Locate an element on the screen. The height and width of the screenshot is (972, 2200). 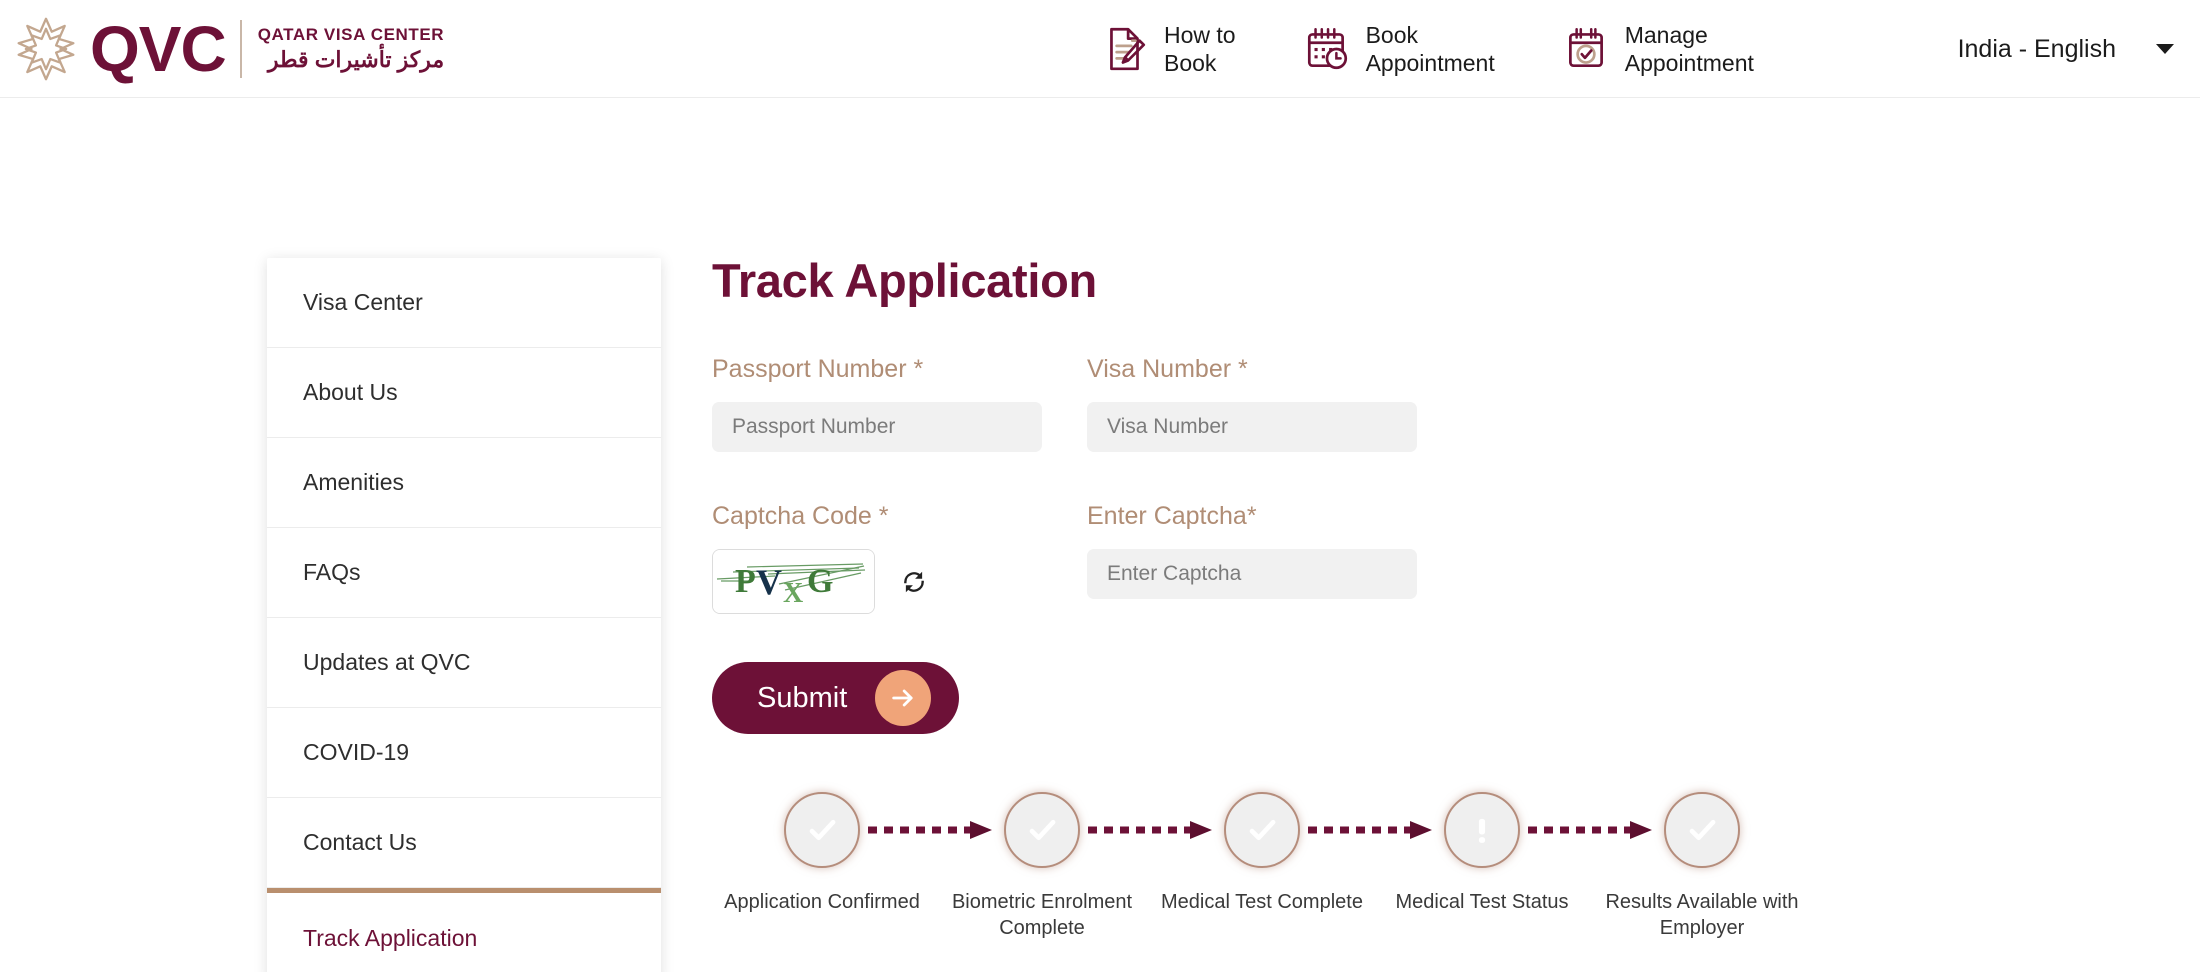
arrow-right-icon is located at coordinates (902, 698).